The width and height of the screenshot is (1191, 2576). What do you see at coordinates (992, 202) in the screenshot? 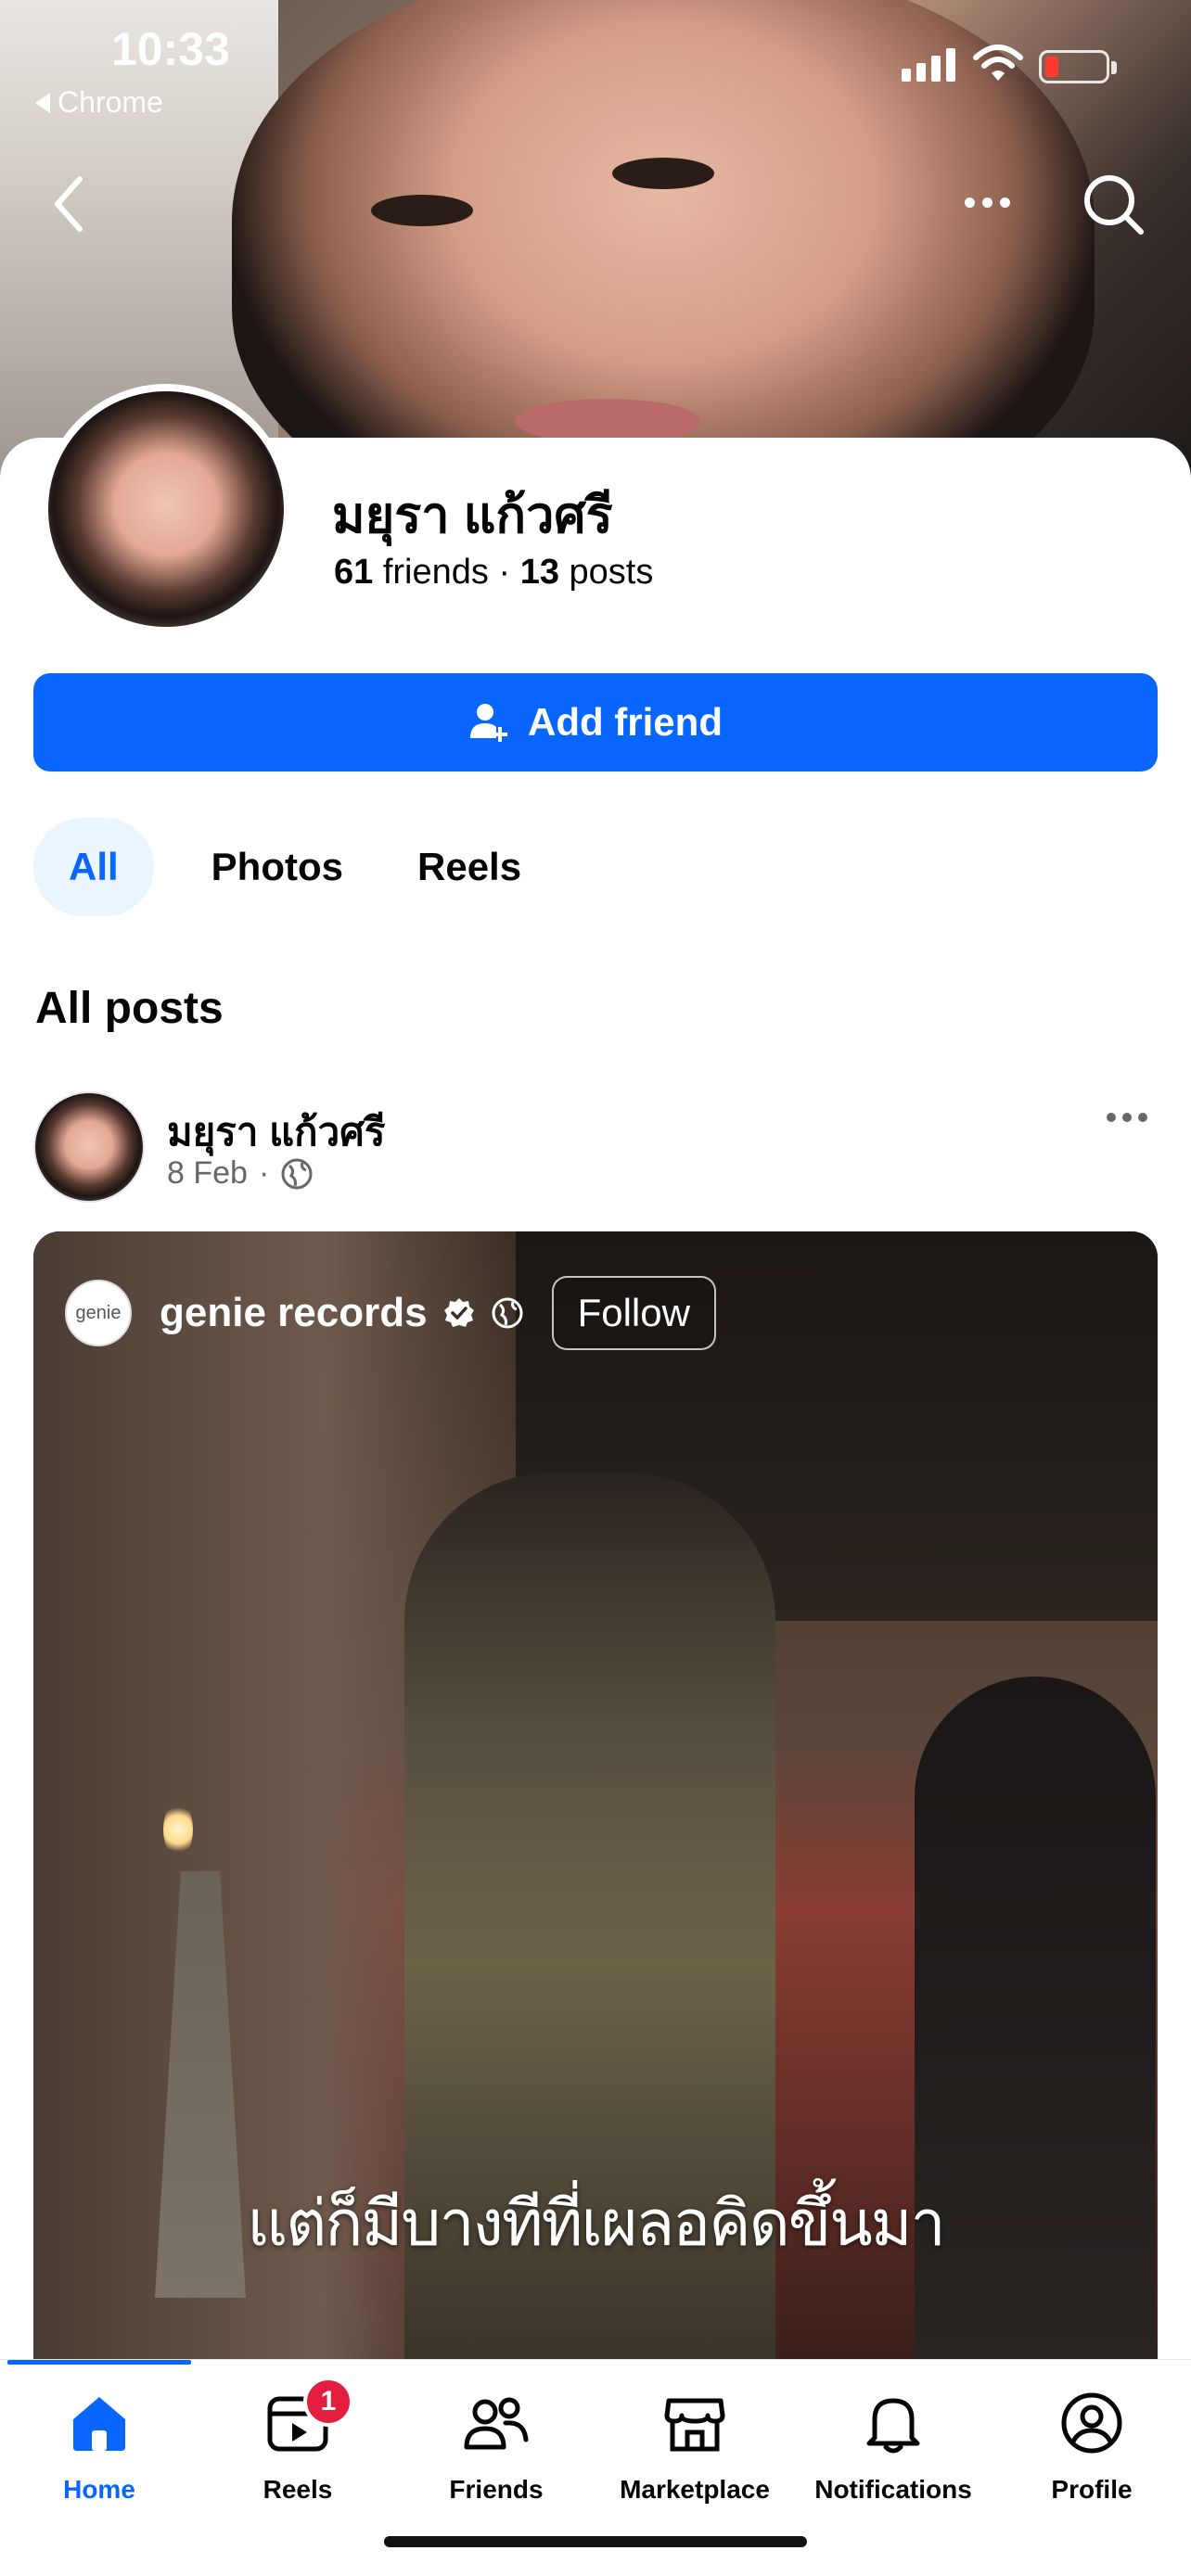
I see `more-options-icon` at bounding box center [992, 202].